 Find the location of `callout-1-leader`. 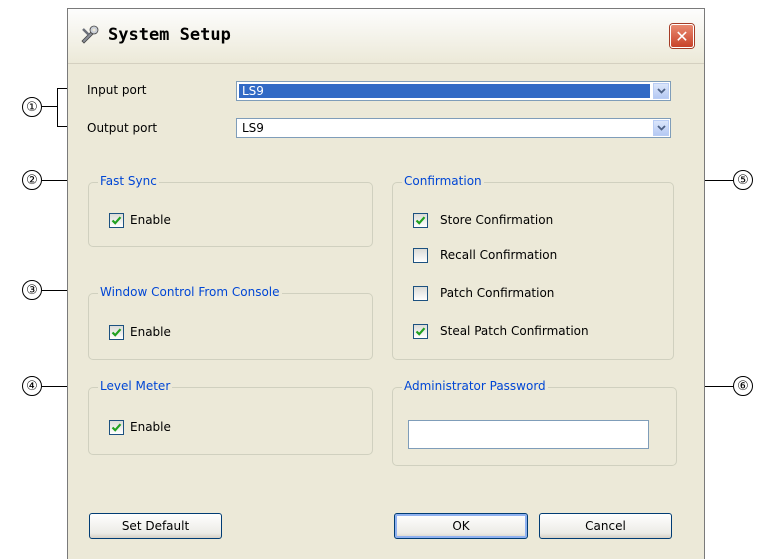

callout-1-leader is located at coordinates (50, 106).